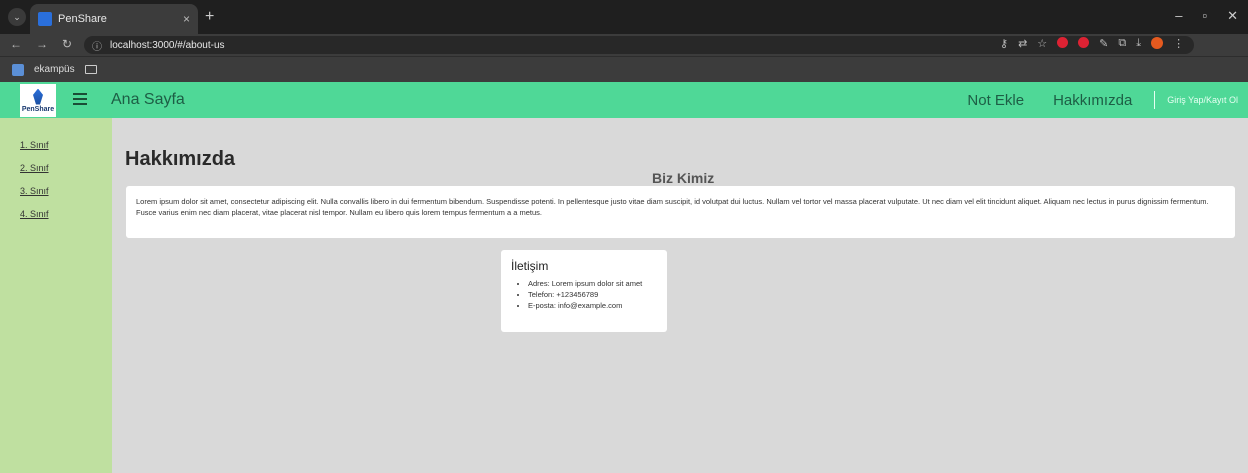 The width and height of the screenshot is (1248, 473). Describe the element at coordinates (1092, 43) in the screenshot. I see `toolbar-icons: ⚷ ⇄ ☆ ✎ ⧉ ⤓ ⋮` at that location.